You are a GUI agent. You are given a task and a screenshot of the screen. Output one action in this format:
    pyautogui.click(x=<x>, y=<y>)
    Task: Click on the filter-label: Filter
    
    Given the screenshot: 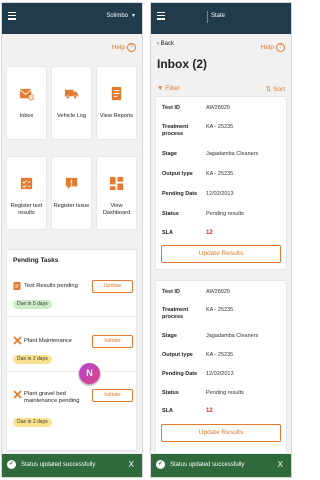 What is the action you would take?
    pyautogui.click(x=172, y=88)
    